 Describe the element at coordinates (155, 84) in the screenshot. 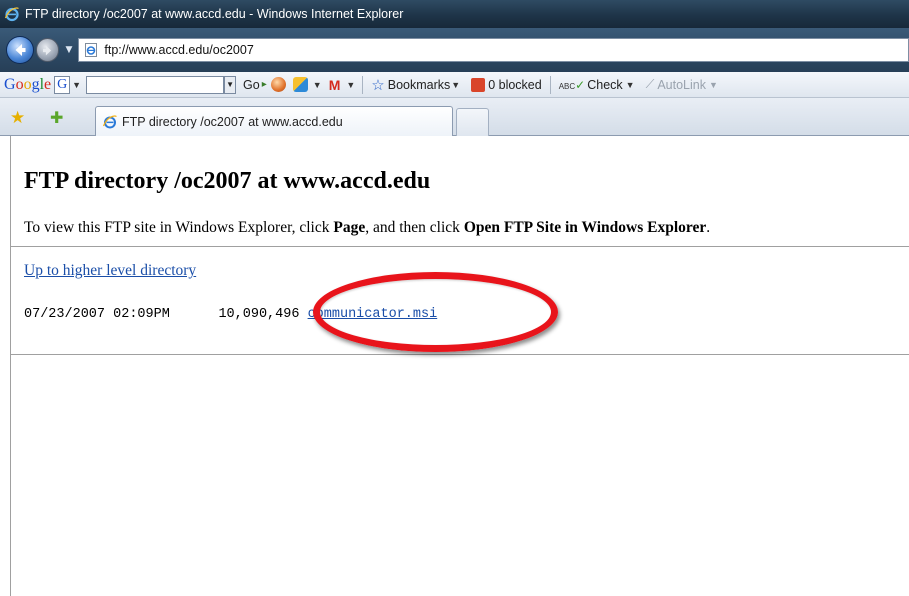

I see `google-search-input` at that location.